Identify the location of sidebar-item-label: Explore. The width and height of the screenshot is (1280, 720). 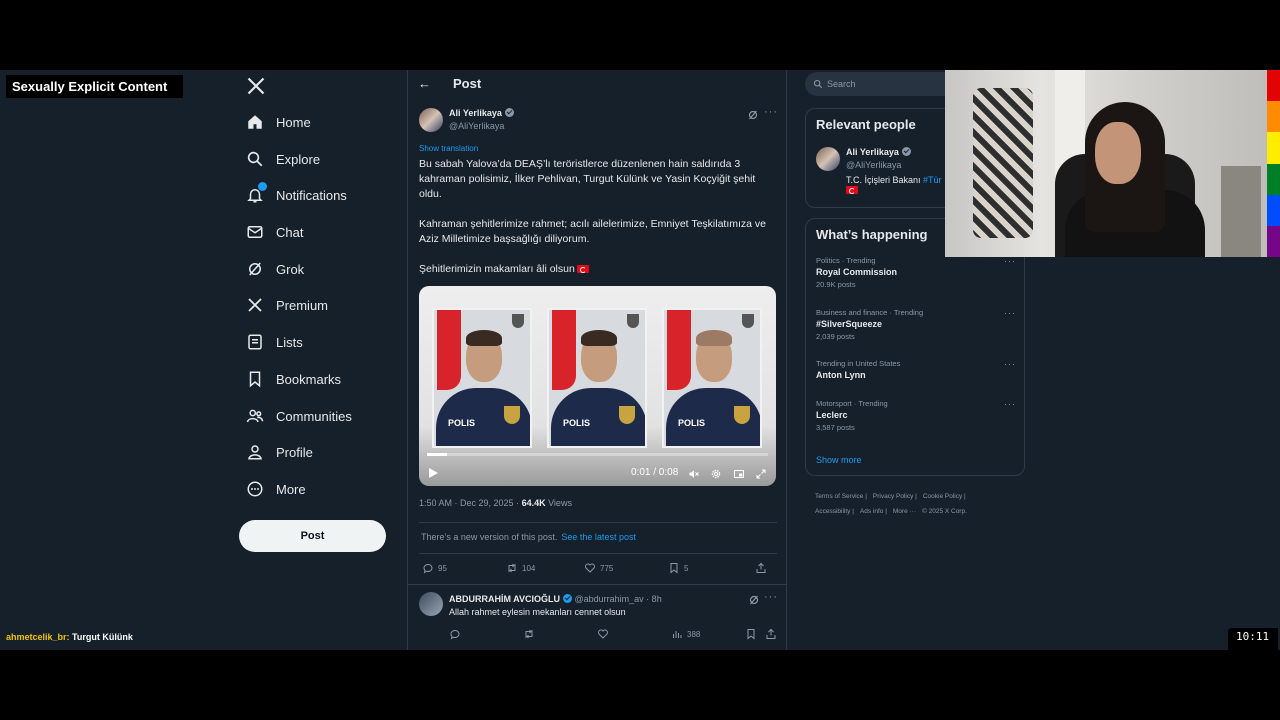
(298, 159).